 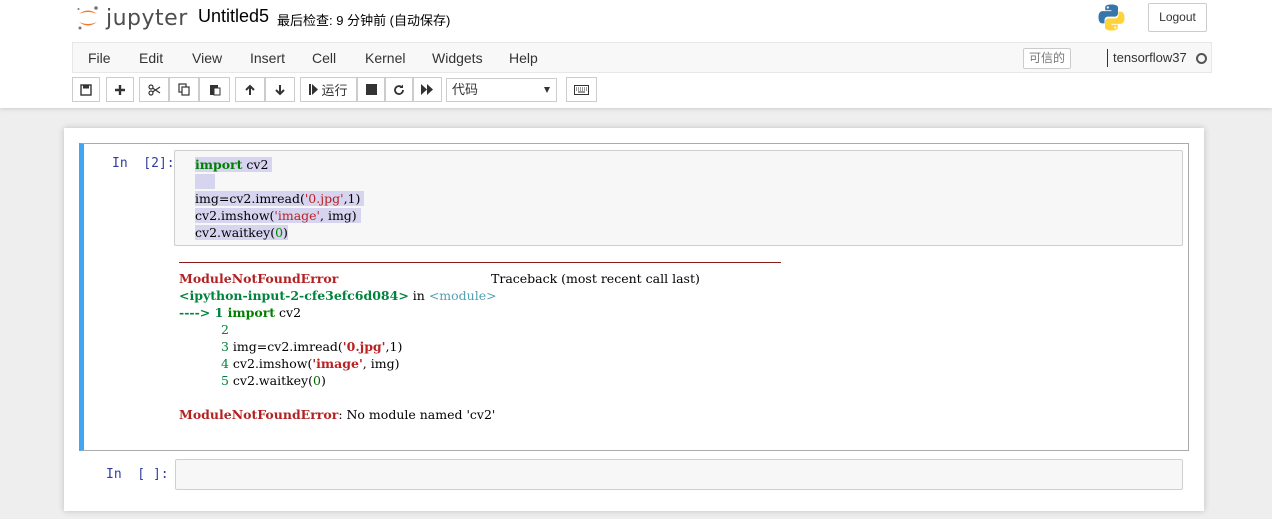 I want to click on jupyter-logo: jupyter, so click(x=132, y=18).